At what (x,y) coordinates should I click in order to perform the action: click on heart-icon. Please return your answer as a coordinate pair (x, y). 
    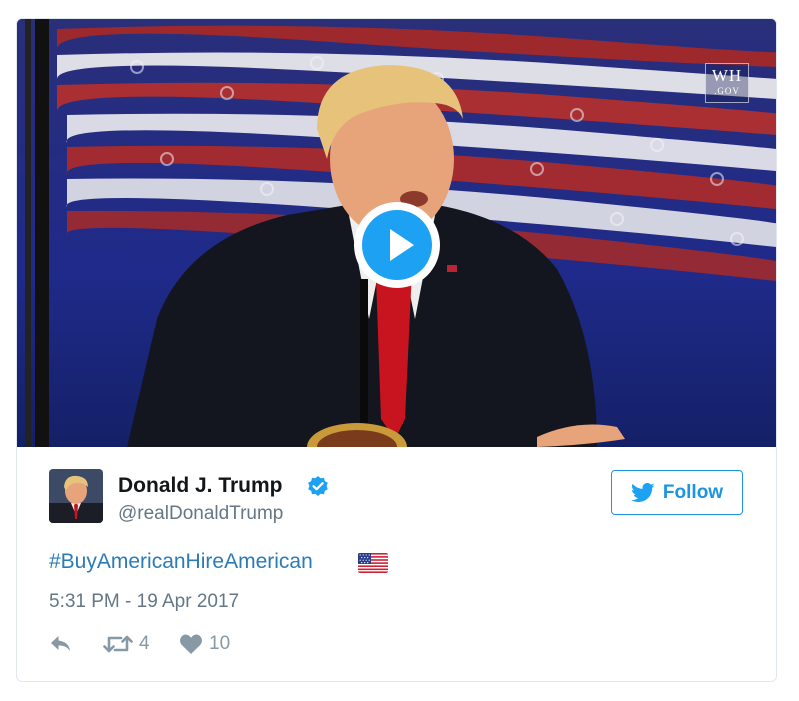
    Looking at the image, I should click on (191, 644).